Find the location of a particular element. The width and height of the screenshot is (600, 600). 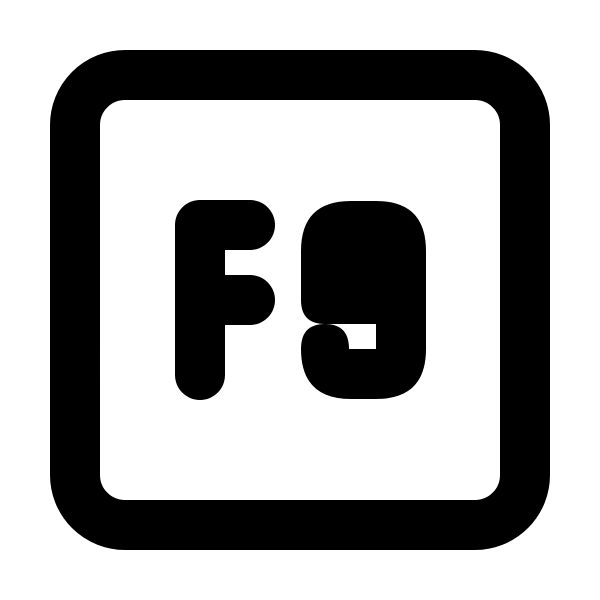

glyph-f-icon is located at coordinates (225, 300).